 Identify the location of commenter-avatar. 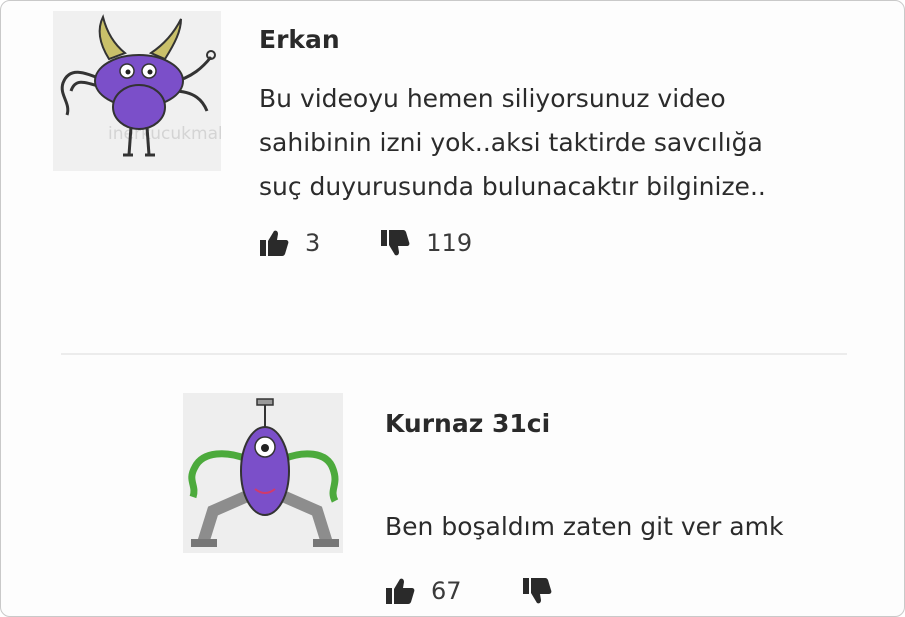
(263, 473).